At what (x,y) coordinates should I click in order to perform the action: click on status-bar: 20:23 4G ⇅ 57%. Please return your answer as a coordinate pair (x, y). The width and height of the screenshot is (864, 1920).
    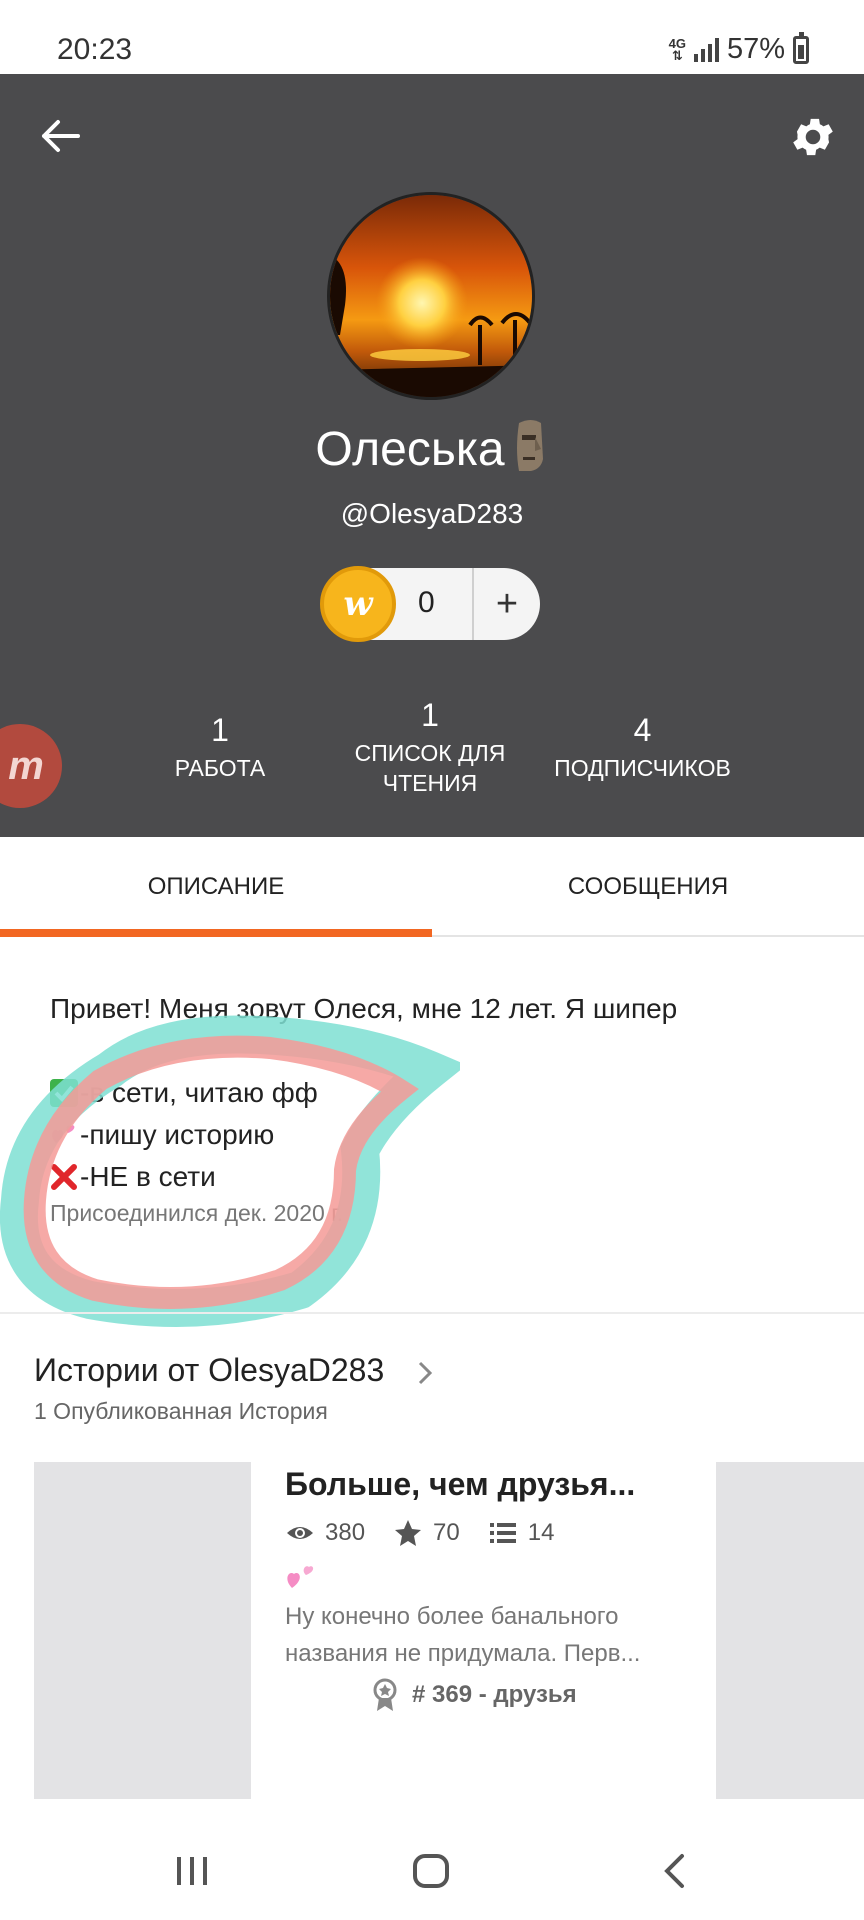
    Looking at the image, I should click on (432, 37).